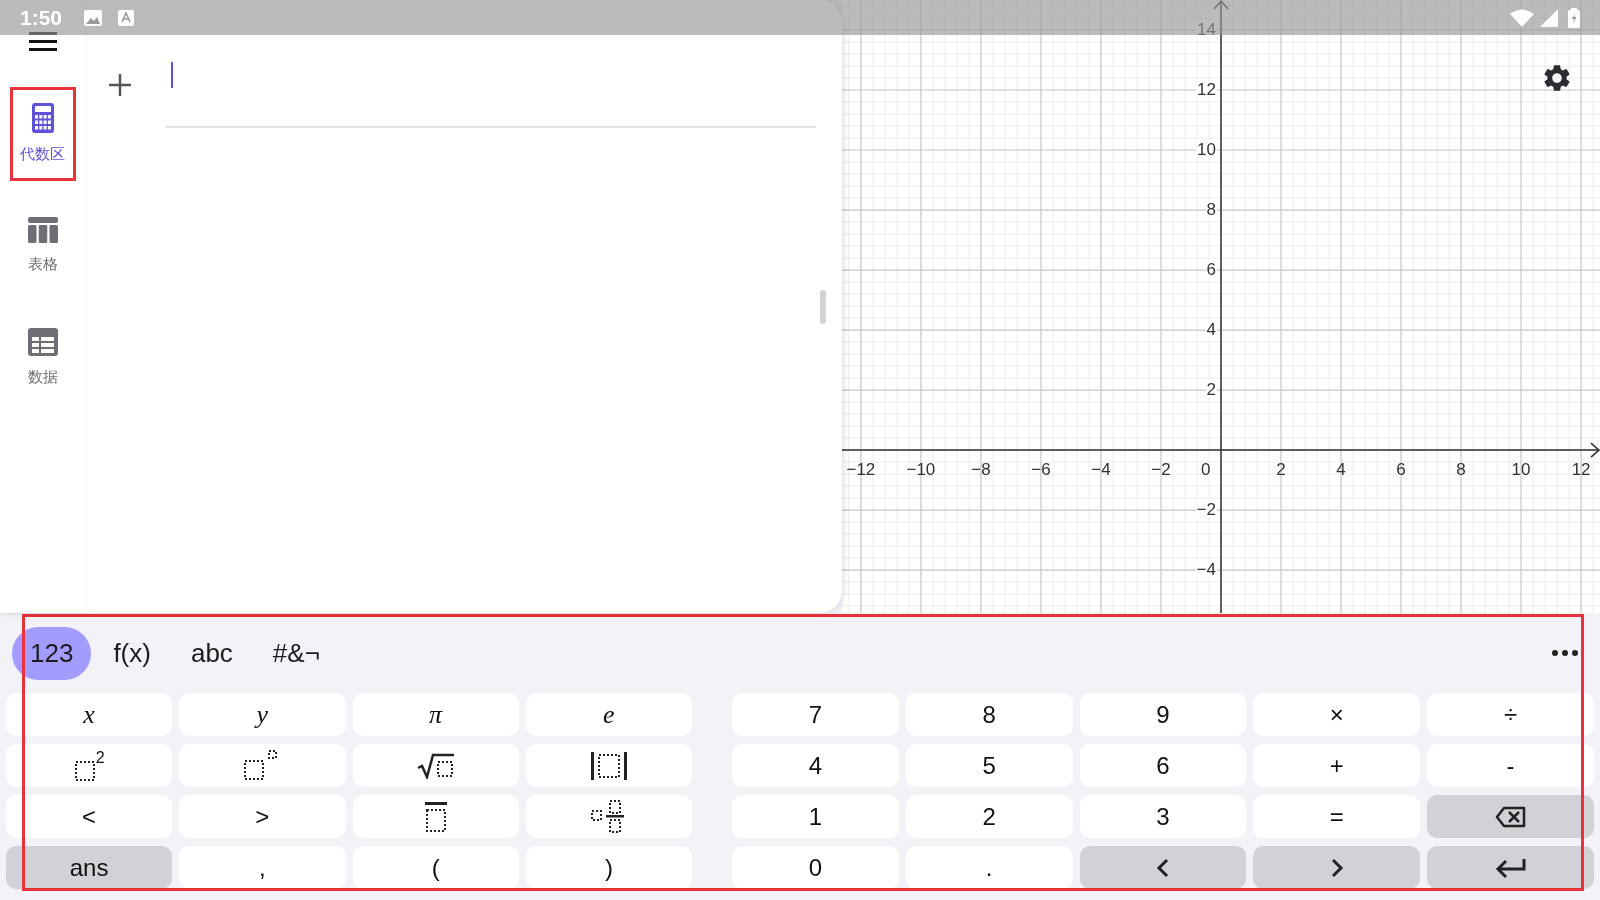 The image size is (1600, 900). Describe the element at coordinates (491, 95) in the screenshot. I see `input-field` at that location.